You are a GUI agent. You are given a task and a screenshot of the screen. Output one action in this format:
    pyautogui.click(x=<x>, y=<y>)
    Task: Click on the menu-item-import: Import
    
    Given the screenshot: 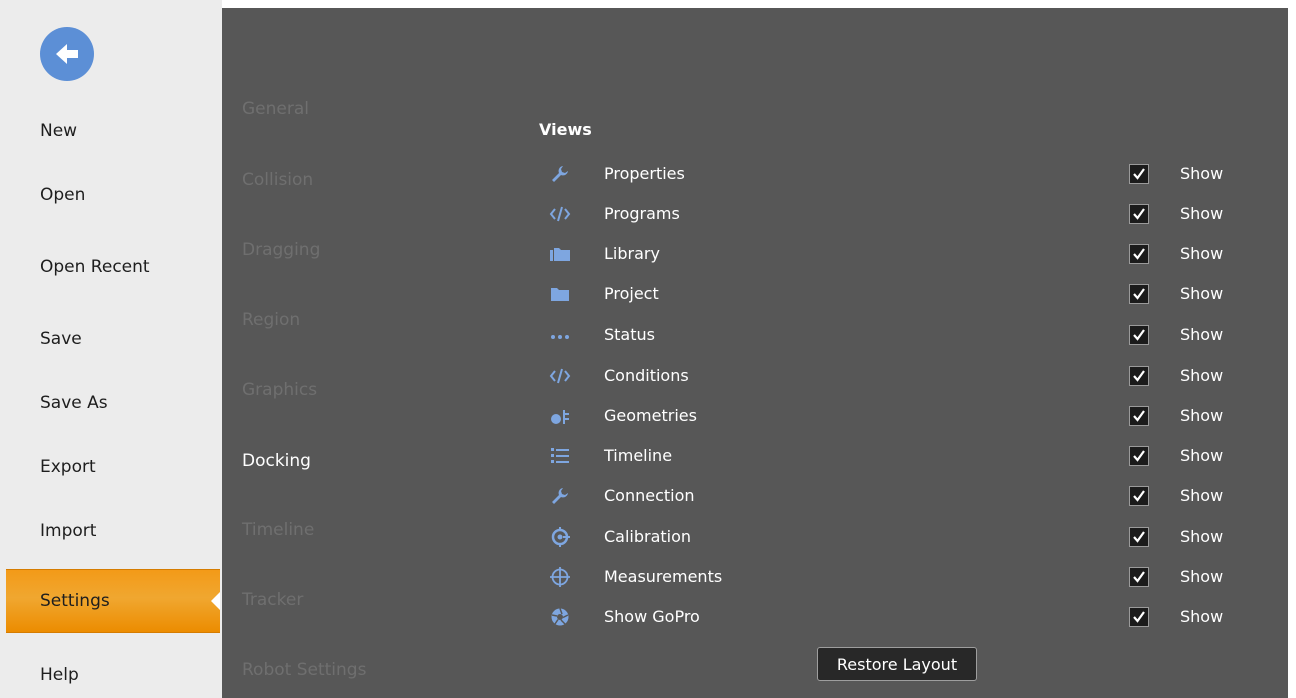 What is the action you would take?
    pyautogui.click(x=107, y=531)
    